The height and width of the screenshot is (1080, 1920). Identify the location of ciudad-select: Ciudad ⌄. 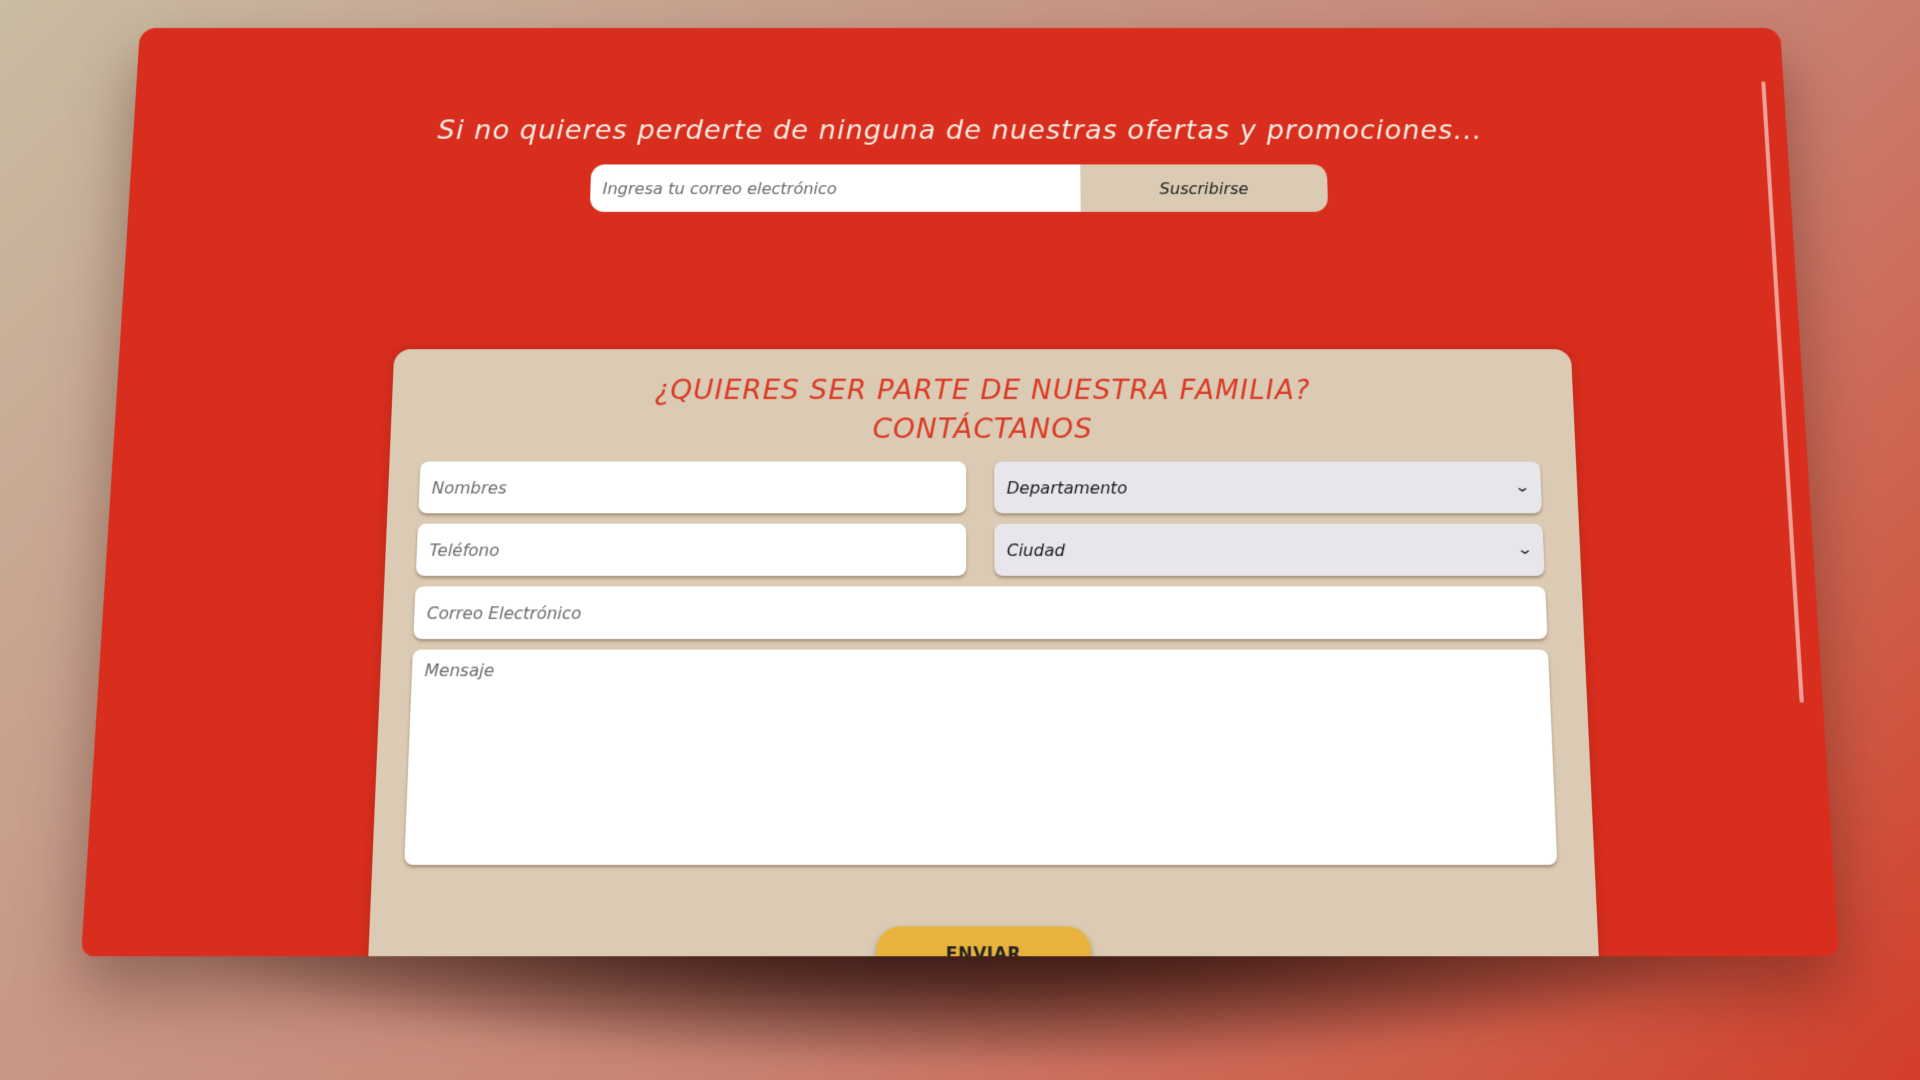
(1269, 549).